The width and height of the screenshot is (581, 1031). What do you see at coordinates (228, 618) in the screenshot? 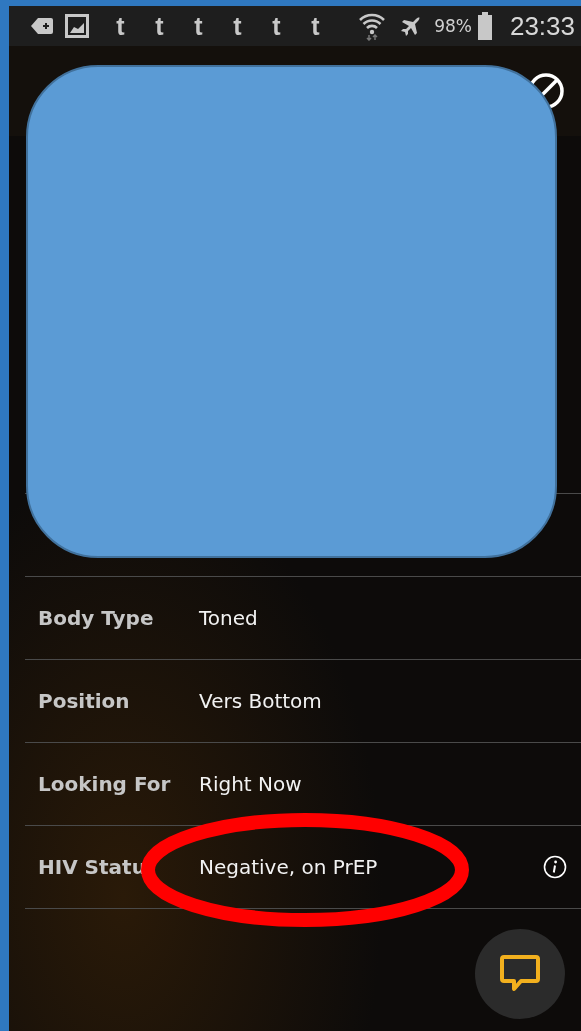
I see `field-value: Toned` at bounding box center [228, 618].